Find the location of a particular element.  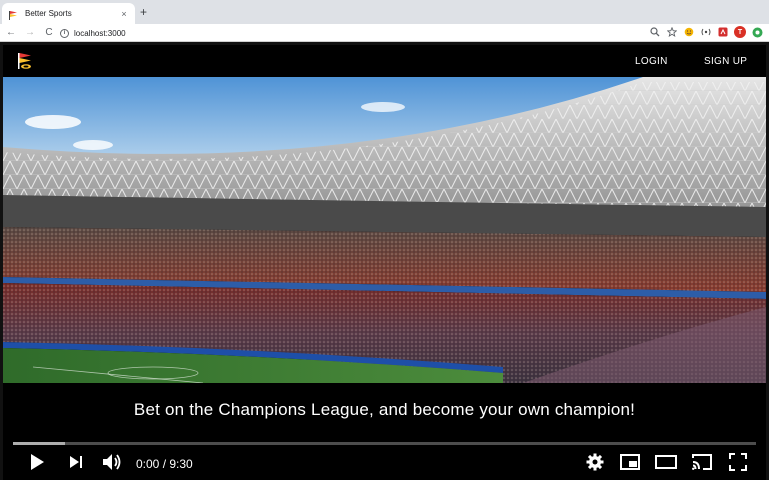

forward-button: → is located at coordinates (30, 33).